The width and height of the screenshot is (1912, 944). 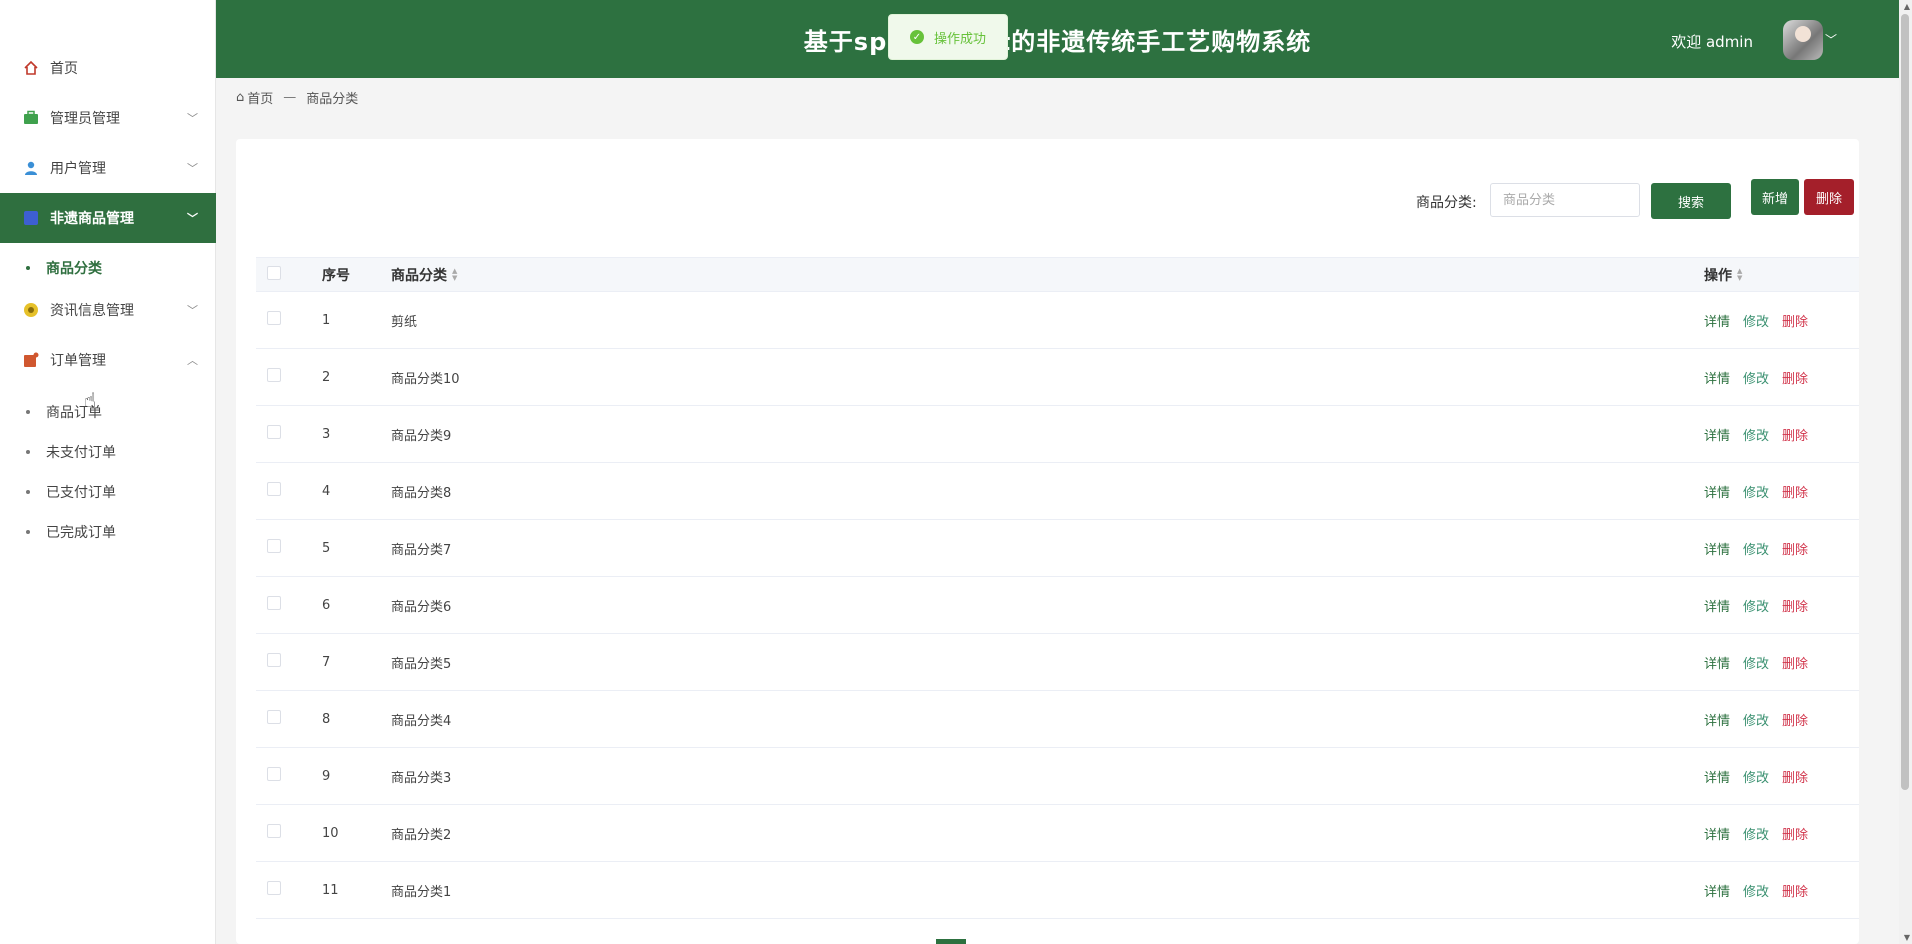 I want to click on sidebar-subitem-paid-orders: 已支付订单, so click(x=108, y=492).